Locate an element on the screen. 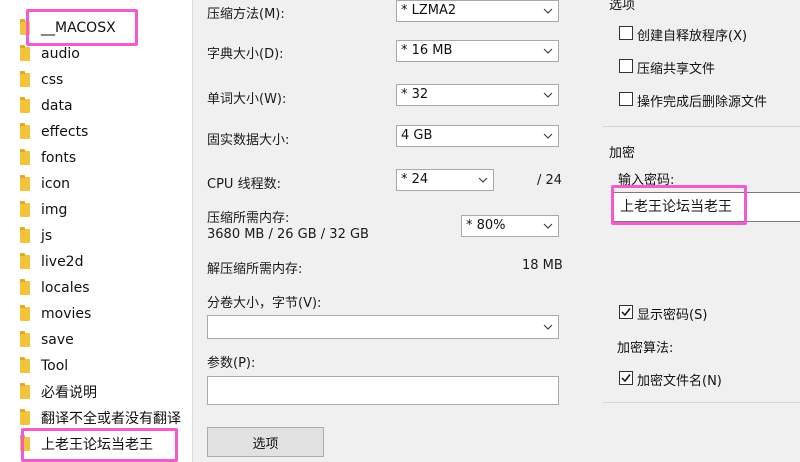 Image resolution: width=800 pixels, height=462 pixels. file-list-item: __MACOSX is located at coordinates (96, 28).